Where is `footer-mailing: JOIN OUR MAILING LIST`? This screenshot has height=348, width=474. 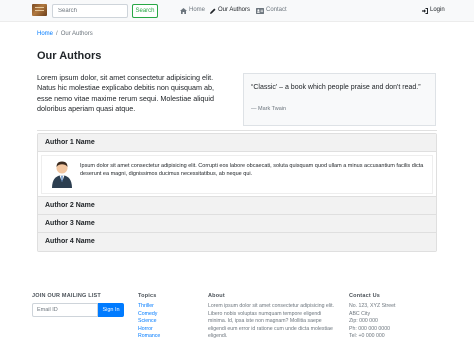 footer-mailing: JOIN OUR MAILING LIST is located at coordinates (66, 298).